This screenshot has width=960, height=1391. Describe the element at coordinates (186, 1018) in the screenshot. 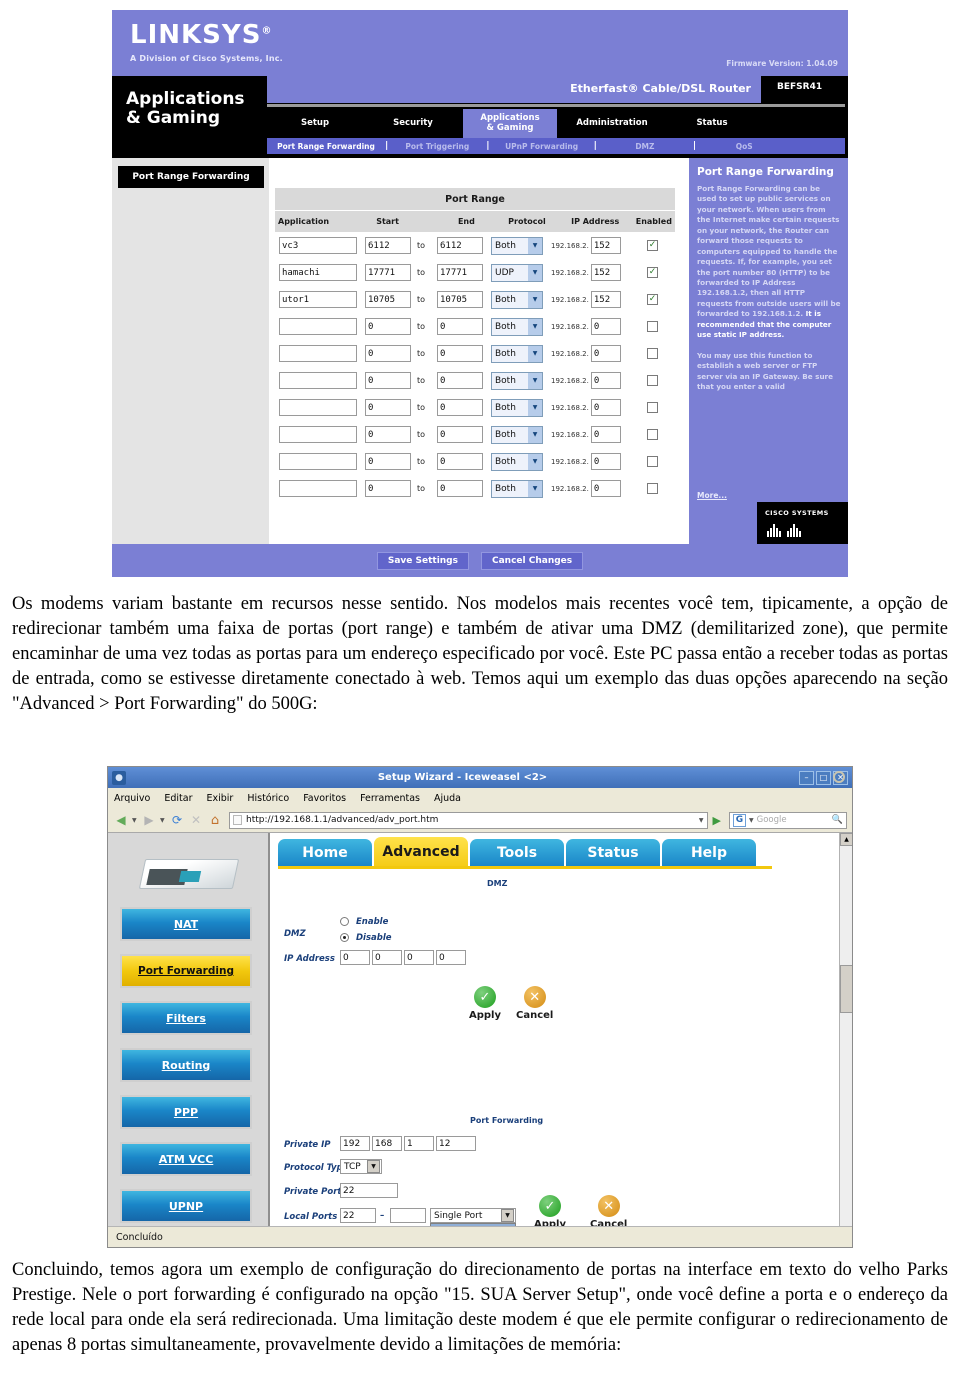

I see `sidebar-item-filters: Filters` at that location.